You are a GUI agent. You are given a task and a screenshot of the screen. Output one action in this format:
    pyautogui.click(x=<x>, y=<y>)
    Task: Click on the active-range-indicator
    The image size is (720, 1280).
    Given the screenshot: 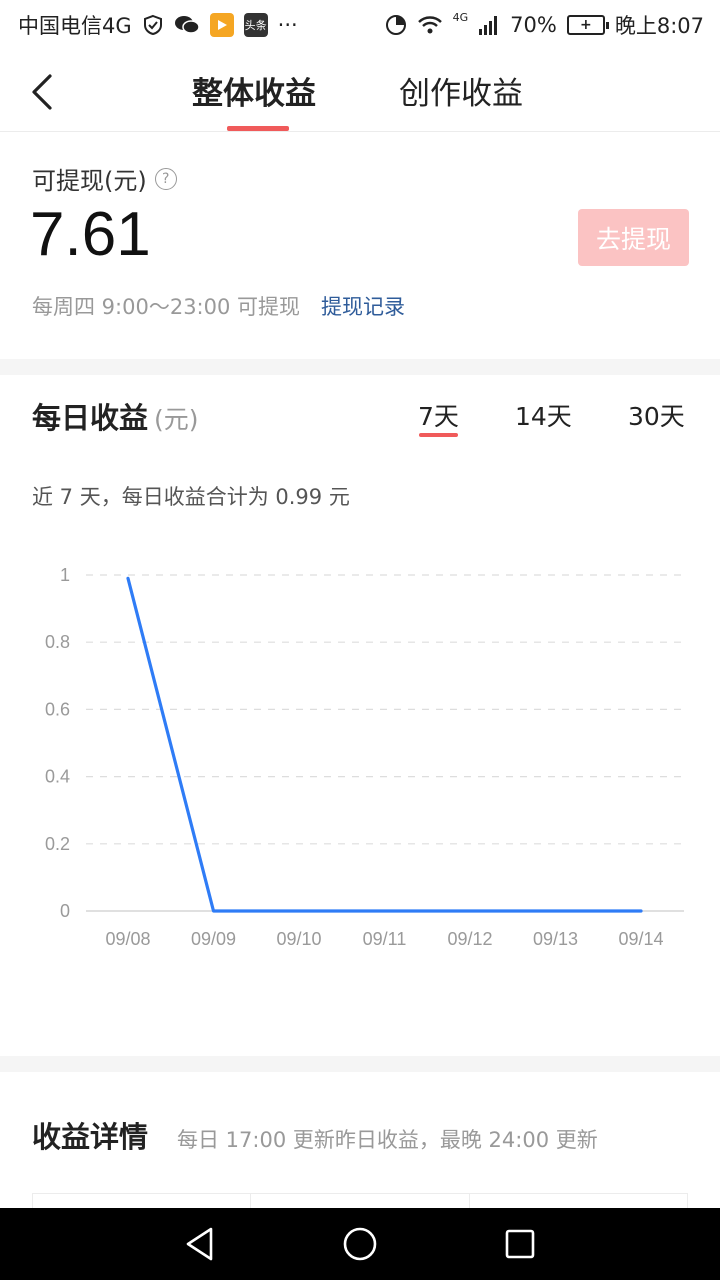 What is the action you would take?
    pyautogui.click(x=438, y=435)
    